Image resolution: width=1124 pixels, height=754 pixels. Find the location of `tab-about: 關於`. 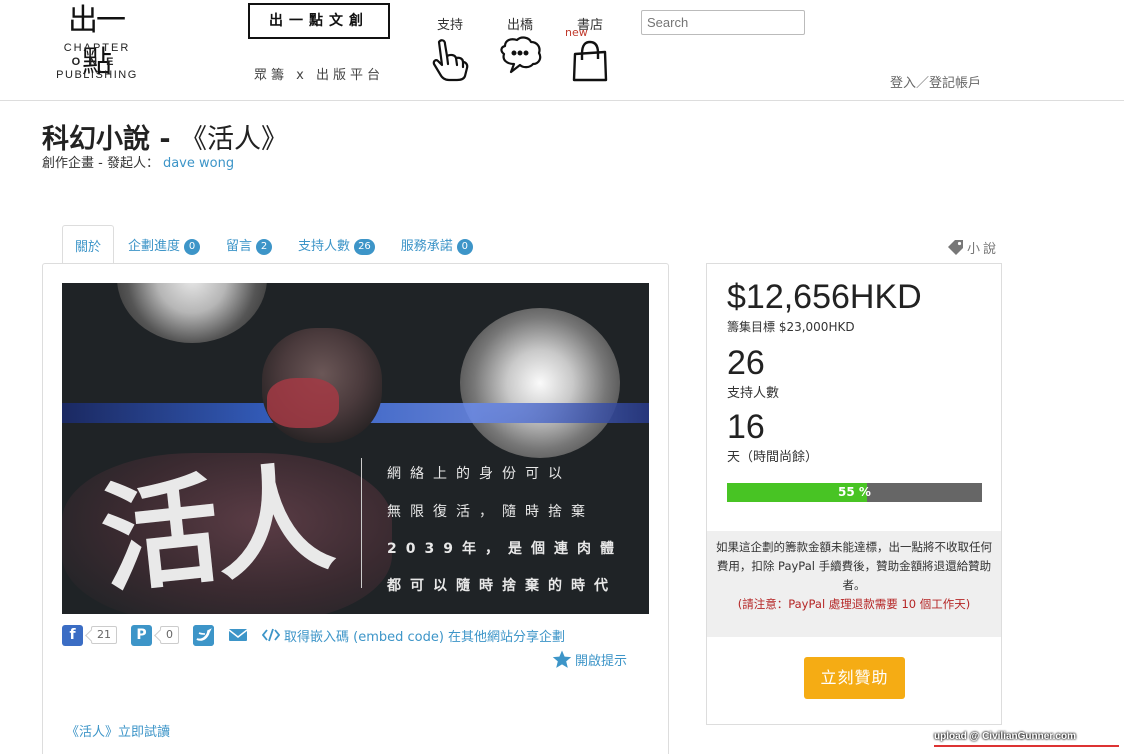

tab-about: 關於 is located at coordinates (88, 244).